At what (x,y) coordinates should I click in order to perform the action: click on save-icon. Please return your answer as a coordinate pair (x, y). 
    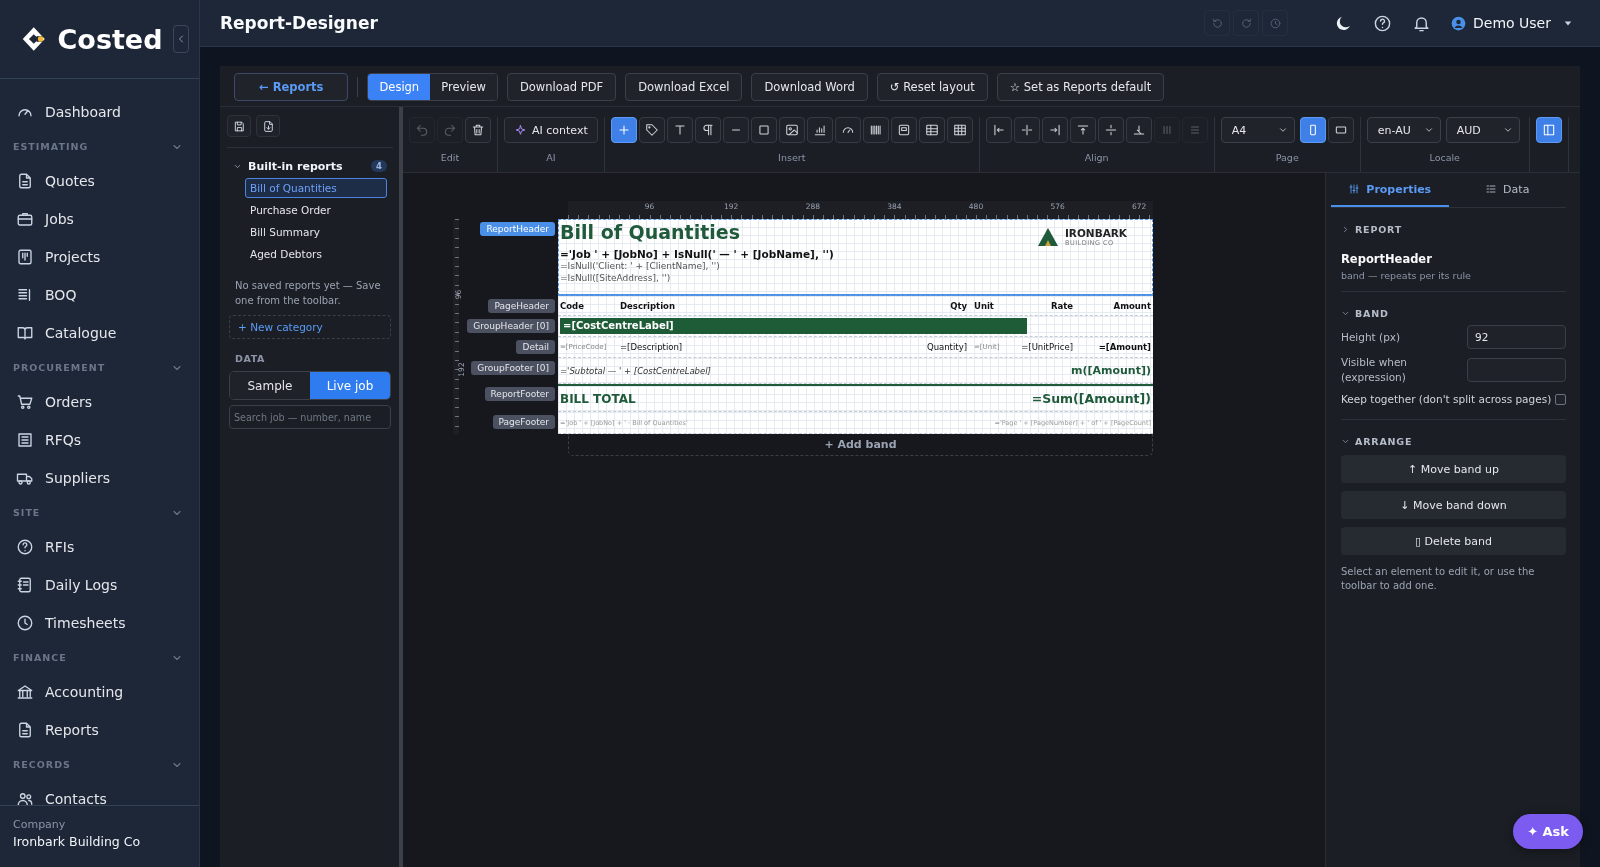
    Looking at the image, I should click on (239, 126).